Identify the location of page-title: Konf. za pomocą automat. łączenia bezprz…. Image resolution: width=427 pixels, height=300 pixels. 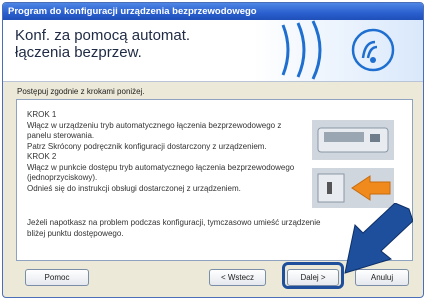
(103, 44).